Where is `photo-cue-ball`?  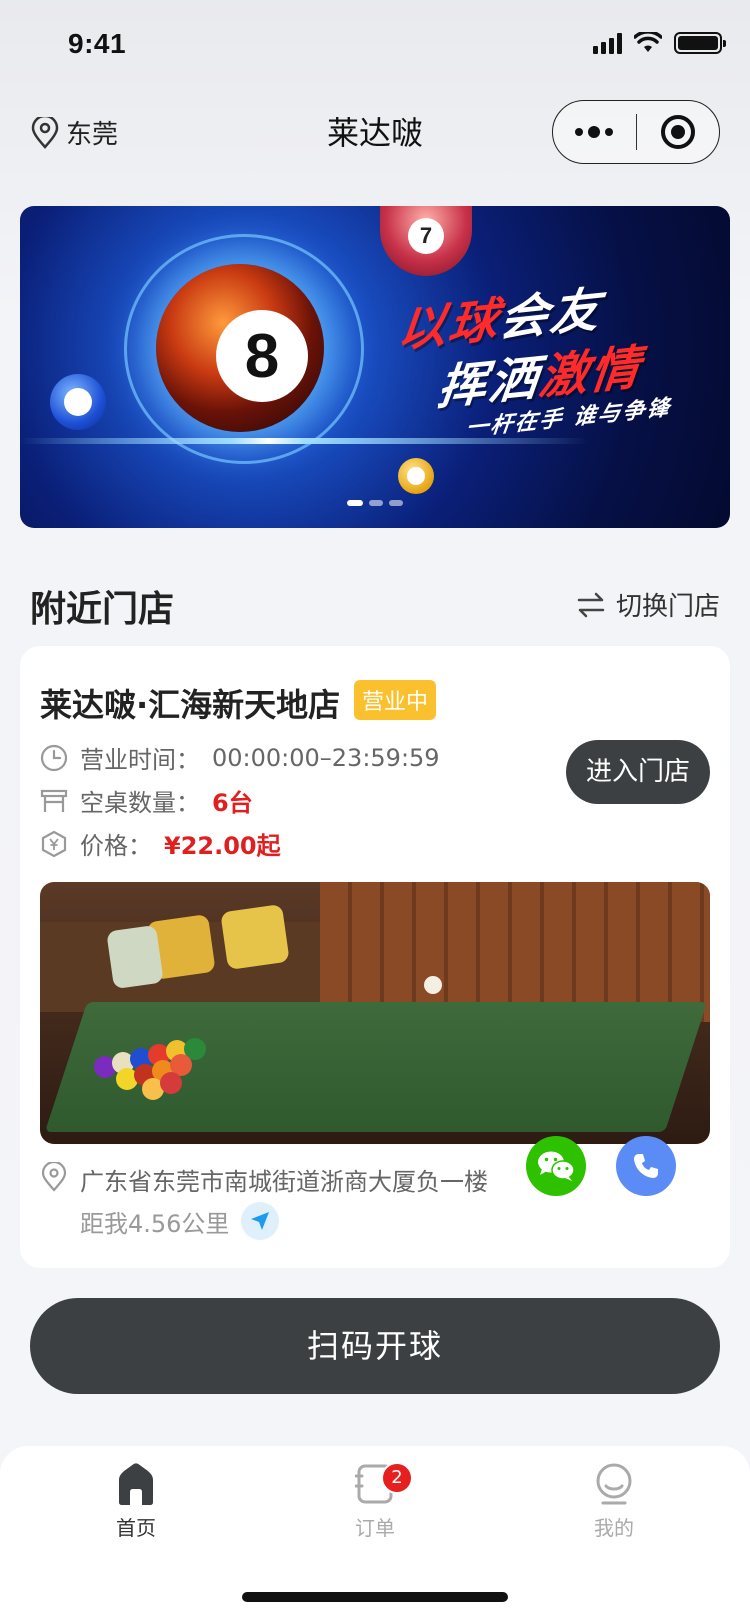 photo-cue-ball is located at coordinates (433, 985).